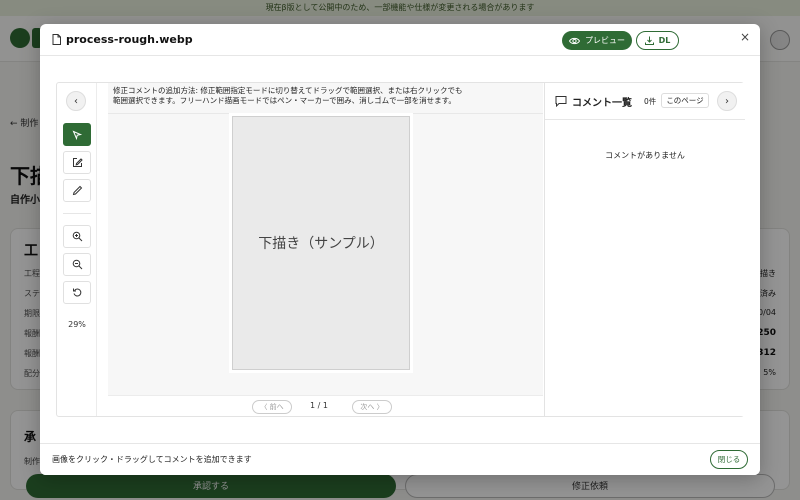  What do you see at coordinates (561, 101) in the screenshot?
I see `comment-icon` at bounding box center [561, 101].